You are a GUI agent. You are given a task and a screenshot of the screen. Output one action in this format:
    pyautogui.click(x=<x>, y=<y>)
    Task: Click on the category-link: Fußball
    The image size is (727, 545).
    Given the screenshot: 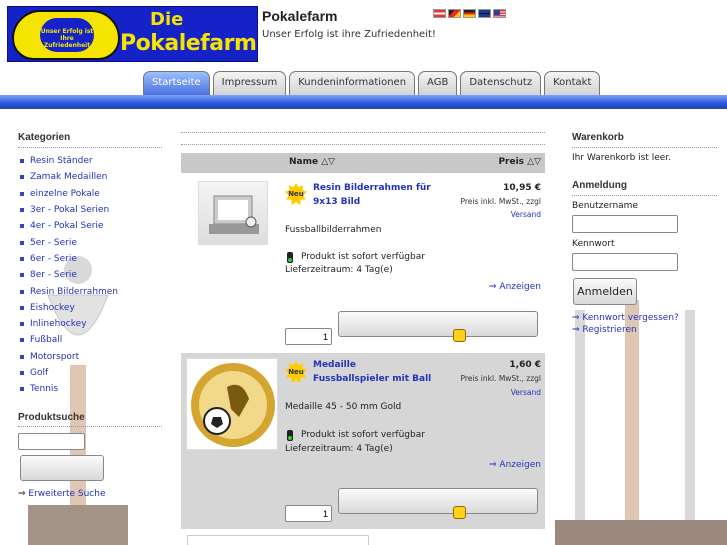 What is the action you would take?
    pyautogui.click(x=46, y=340)
    